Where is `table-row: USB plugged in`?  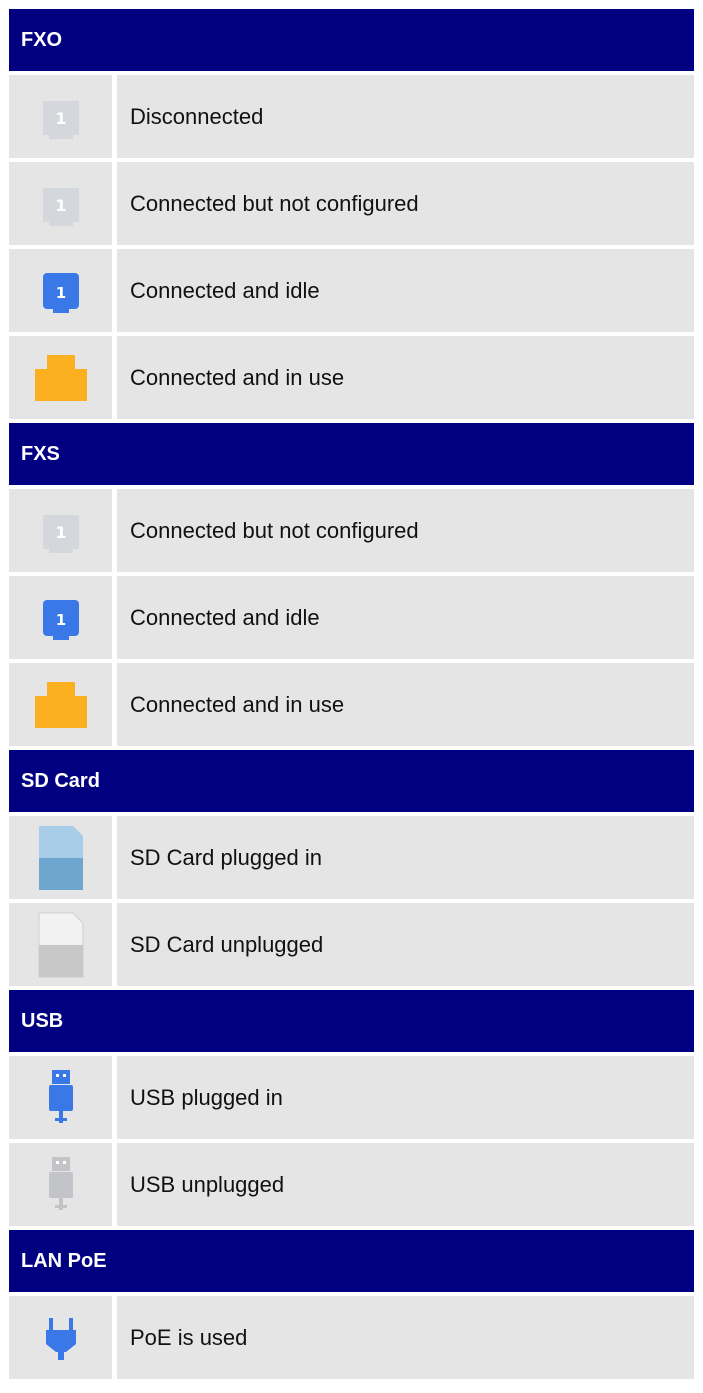 table-row: USB plugged in is located at coordinates (351, 1097).